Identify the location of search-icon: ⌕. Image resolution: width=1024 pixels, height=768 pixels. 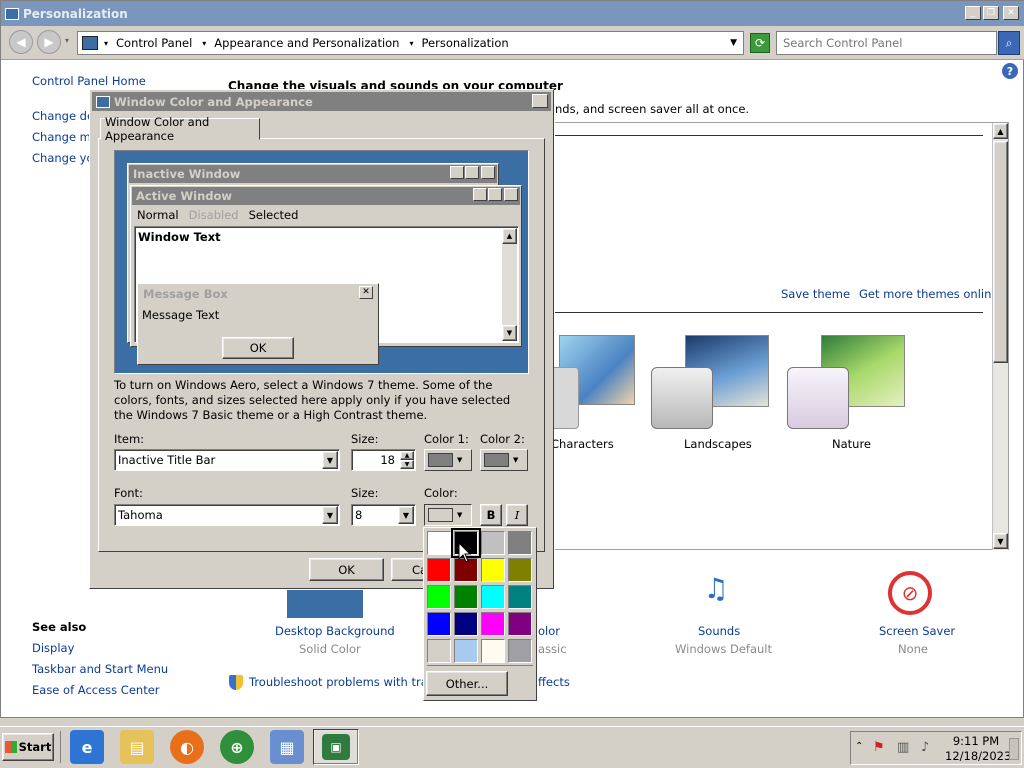
(1009, 43).